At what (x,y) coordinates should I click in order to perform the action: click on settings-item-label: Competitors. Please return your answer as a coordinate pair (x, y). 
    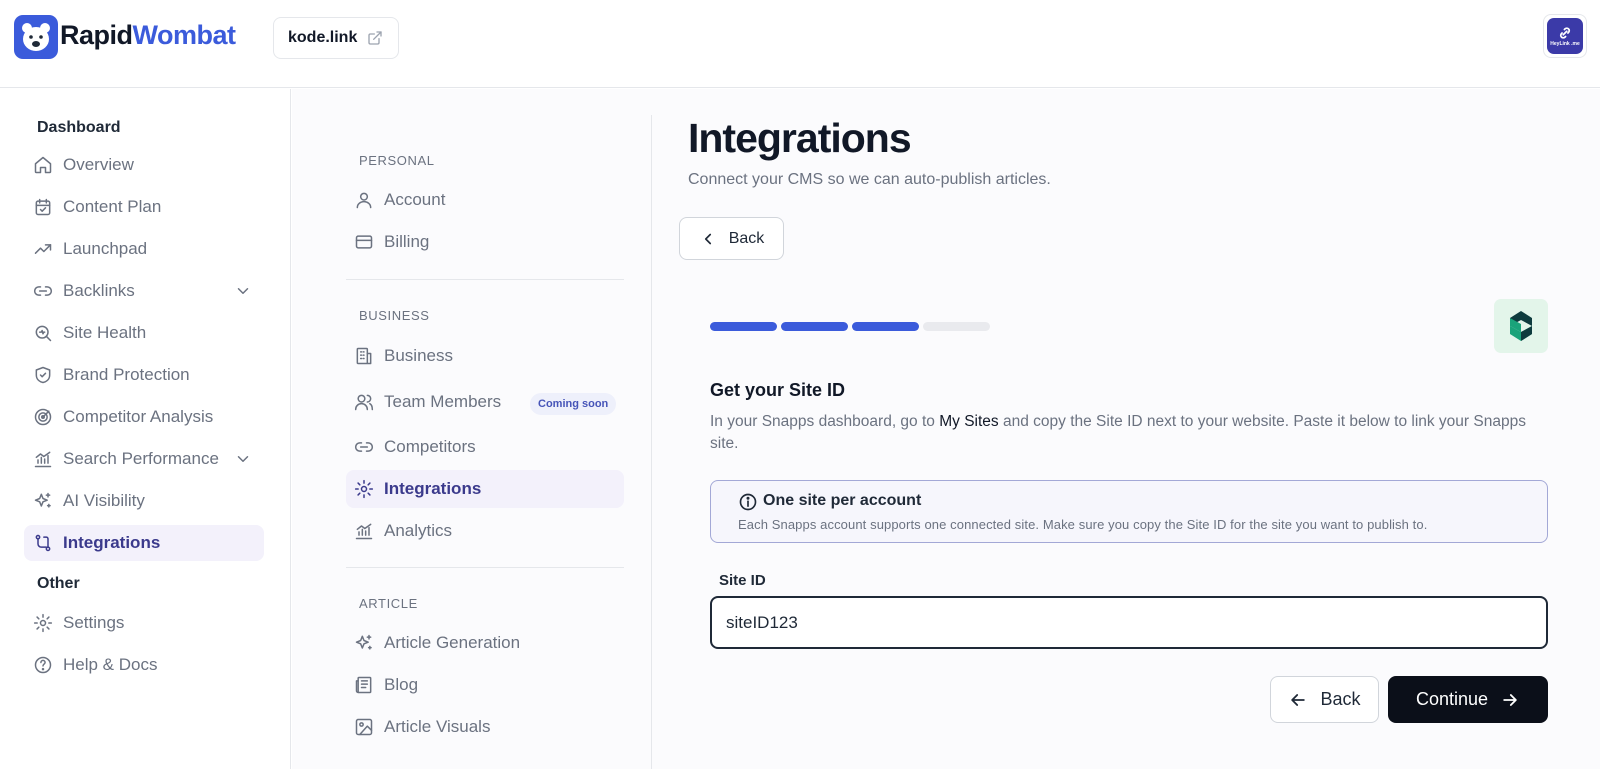
    Looking at the image, I should click on (430, 446).